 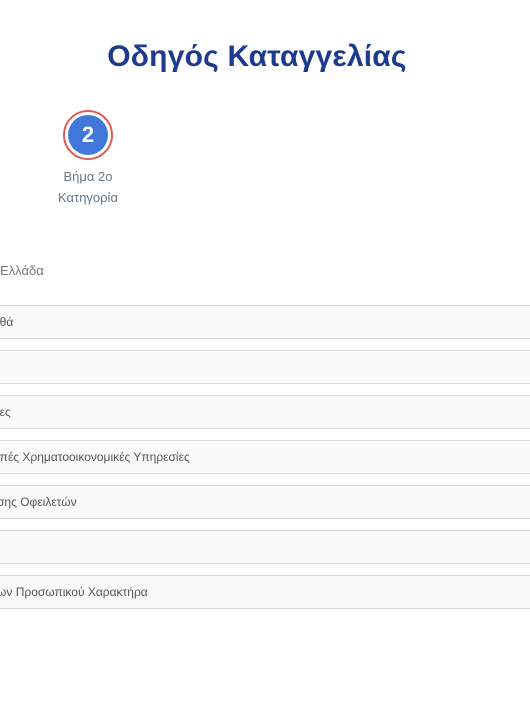 I want to click on category-option: σης Οφειλετών, so click(x=265, y=502).